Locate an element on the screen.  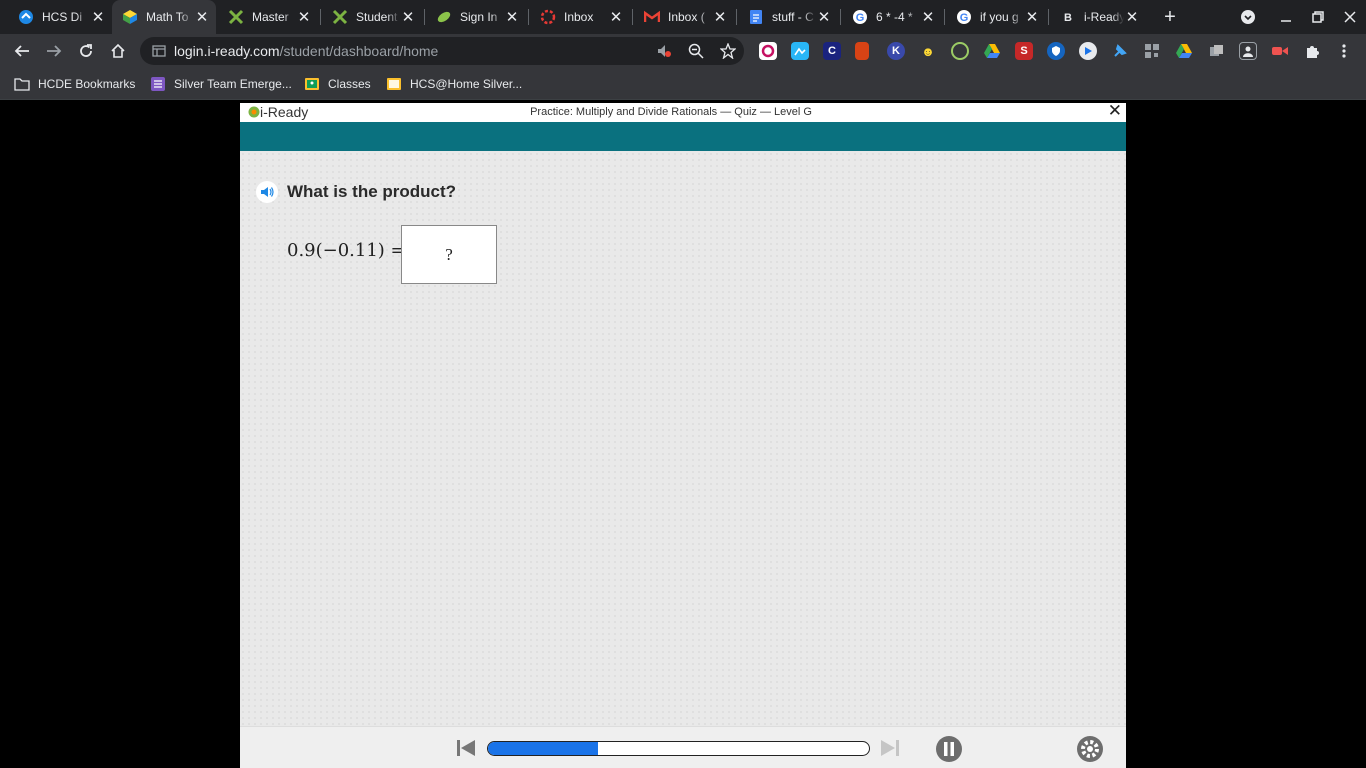
skip-back-icon is located at coordinates (466, 748).